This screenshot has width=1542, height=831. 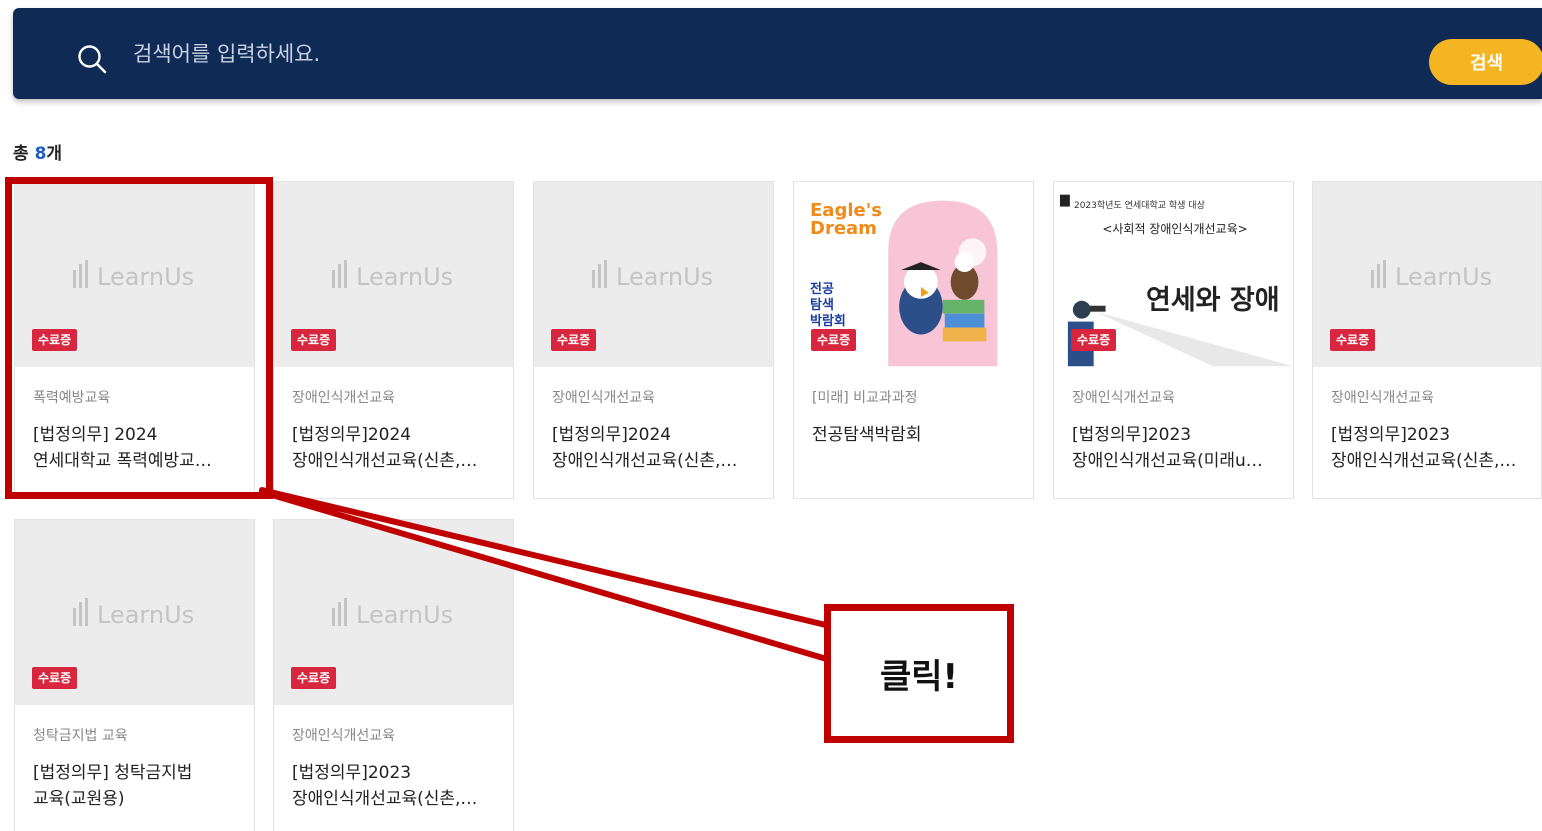 What do you see at coordinates (822, 305) in the screenshot?
I see `poster-subtitle-line2: 탐색` at bounding box center [822, 305].